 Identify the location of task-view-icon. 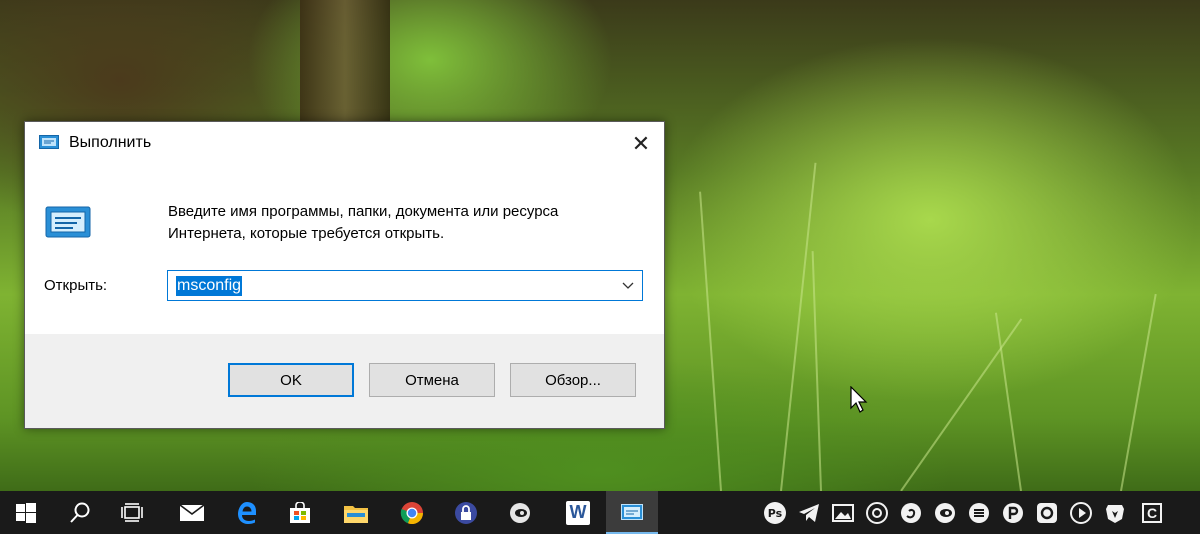
(132, 512).